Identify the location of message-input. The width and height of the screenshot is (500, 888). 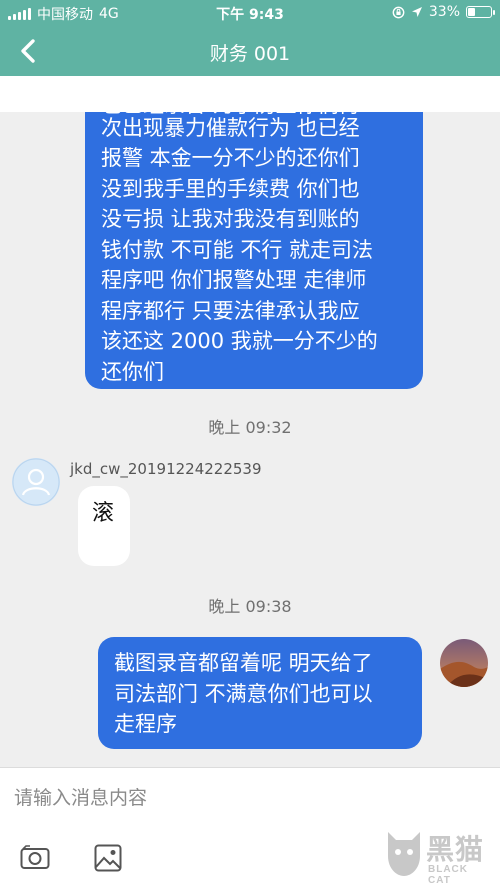
(249, 799).